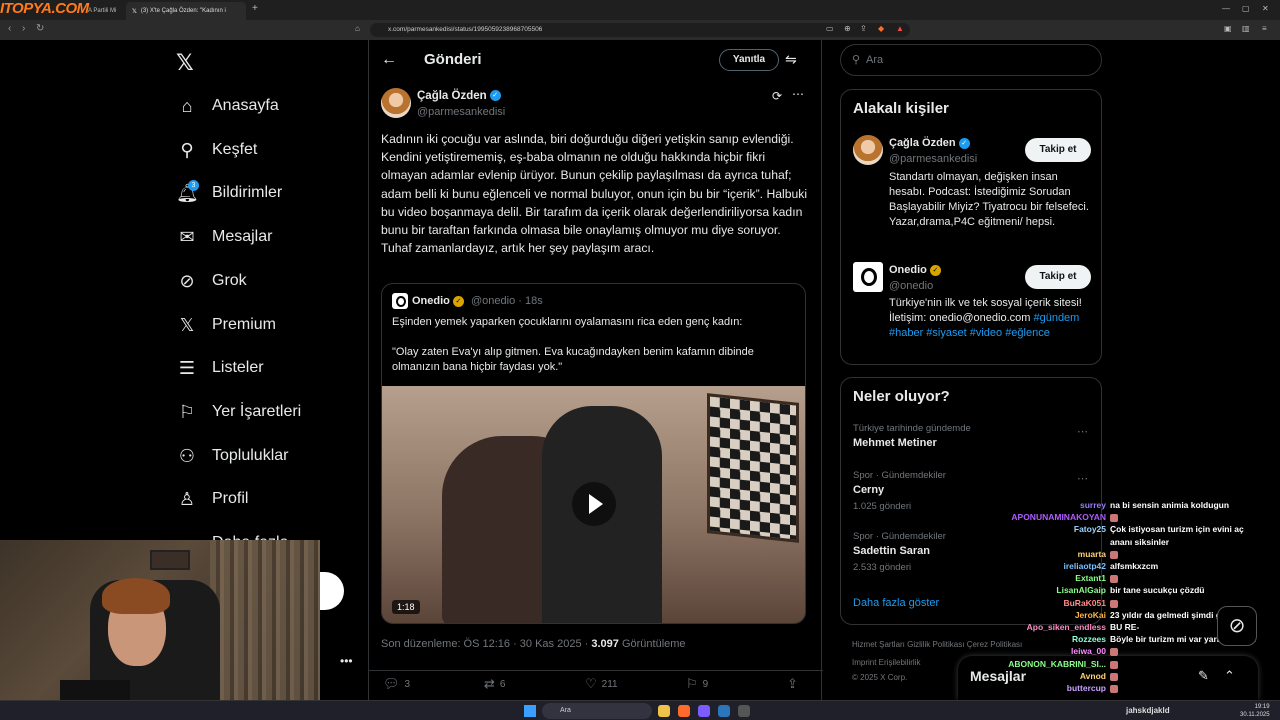  Describe the element at coordinates (211, 281) in the screenshot. I see `sidebar-item-grok: ⊘ Grok` at that location.